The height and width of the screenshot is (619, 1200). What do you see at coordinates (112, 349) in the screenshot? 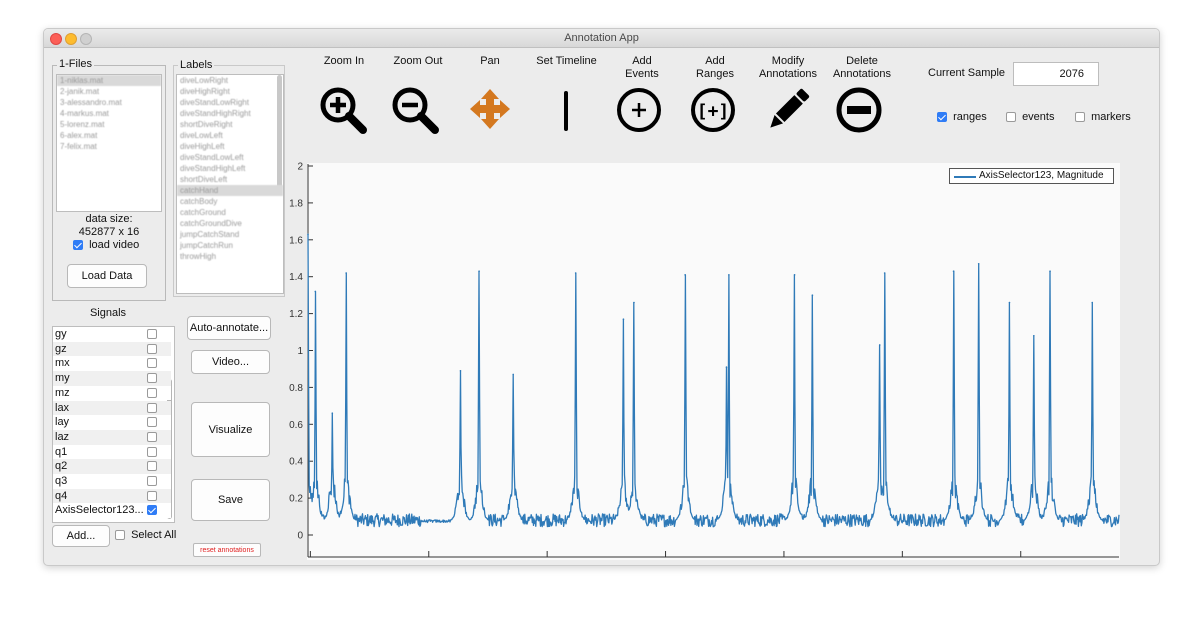
I see `signal-row: gz` at bounding box center [112, 349].